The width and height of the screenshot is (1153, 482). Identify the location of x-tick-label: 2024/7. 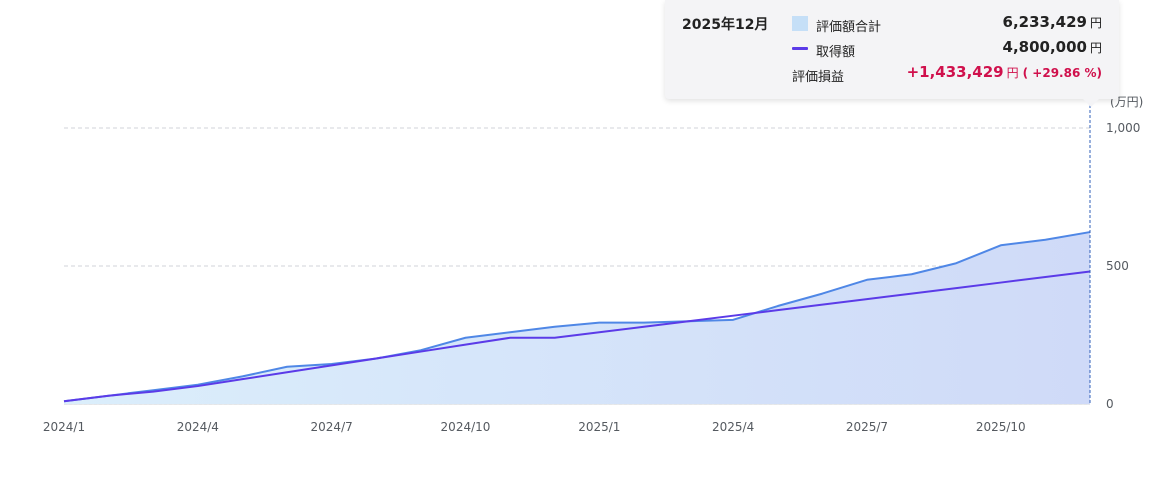
(332, 427).